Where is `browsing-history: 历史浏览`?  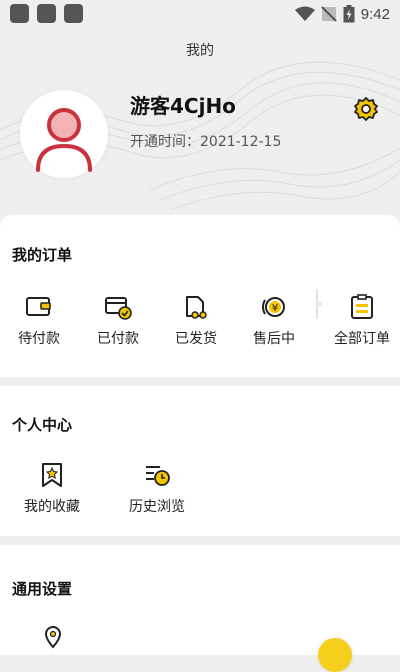 browsing-history: 历史浏览 is located at coordinates (157, 489).